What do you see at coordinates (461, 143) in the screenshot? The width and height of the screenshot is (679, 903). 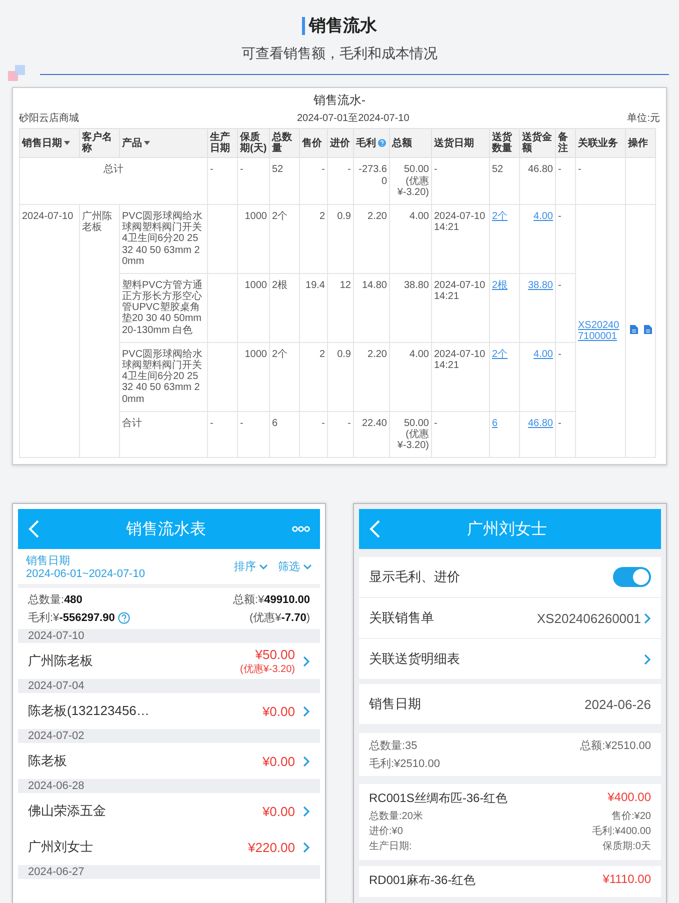 I see `column-header: 送货日期` at bounding box center [461, 143].